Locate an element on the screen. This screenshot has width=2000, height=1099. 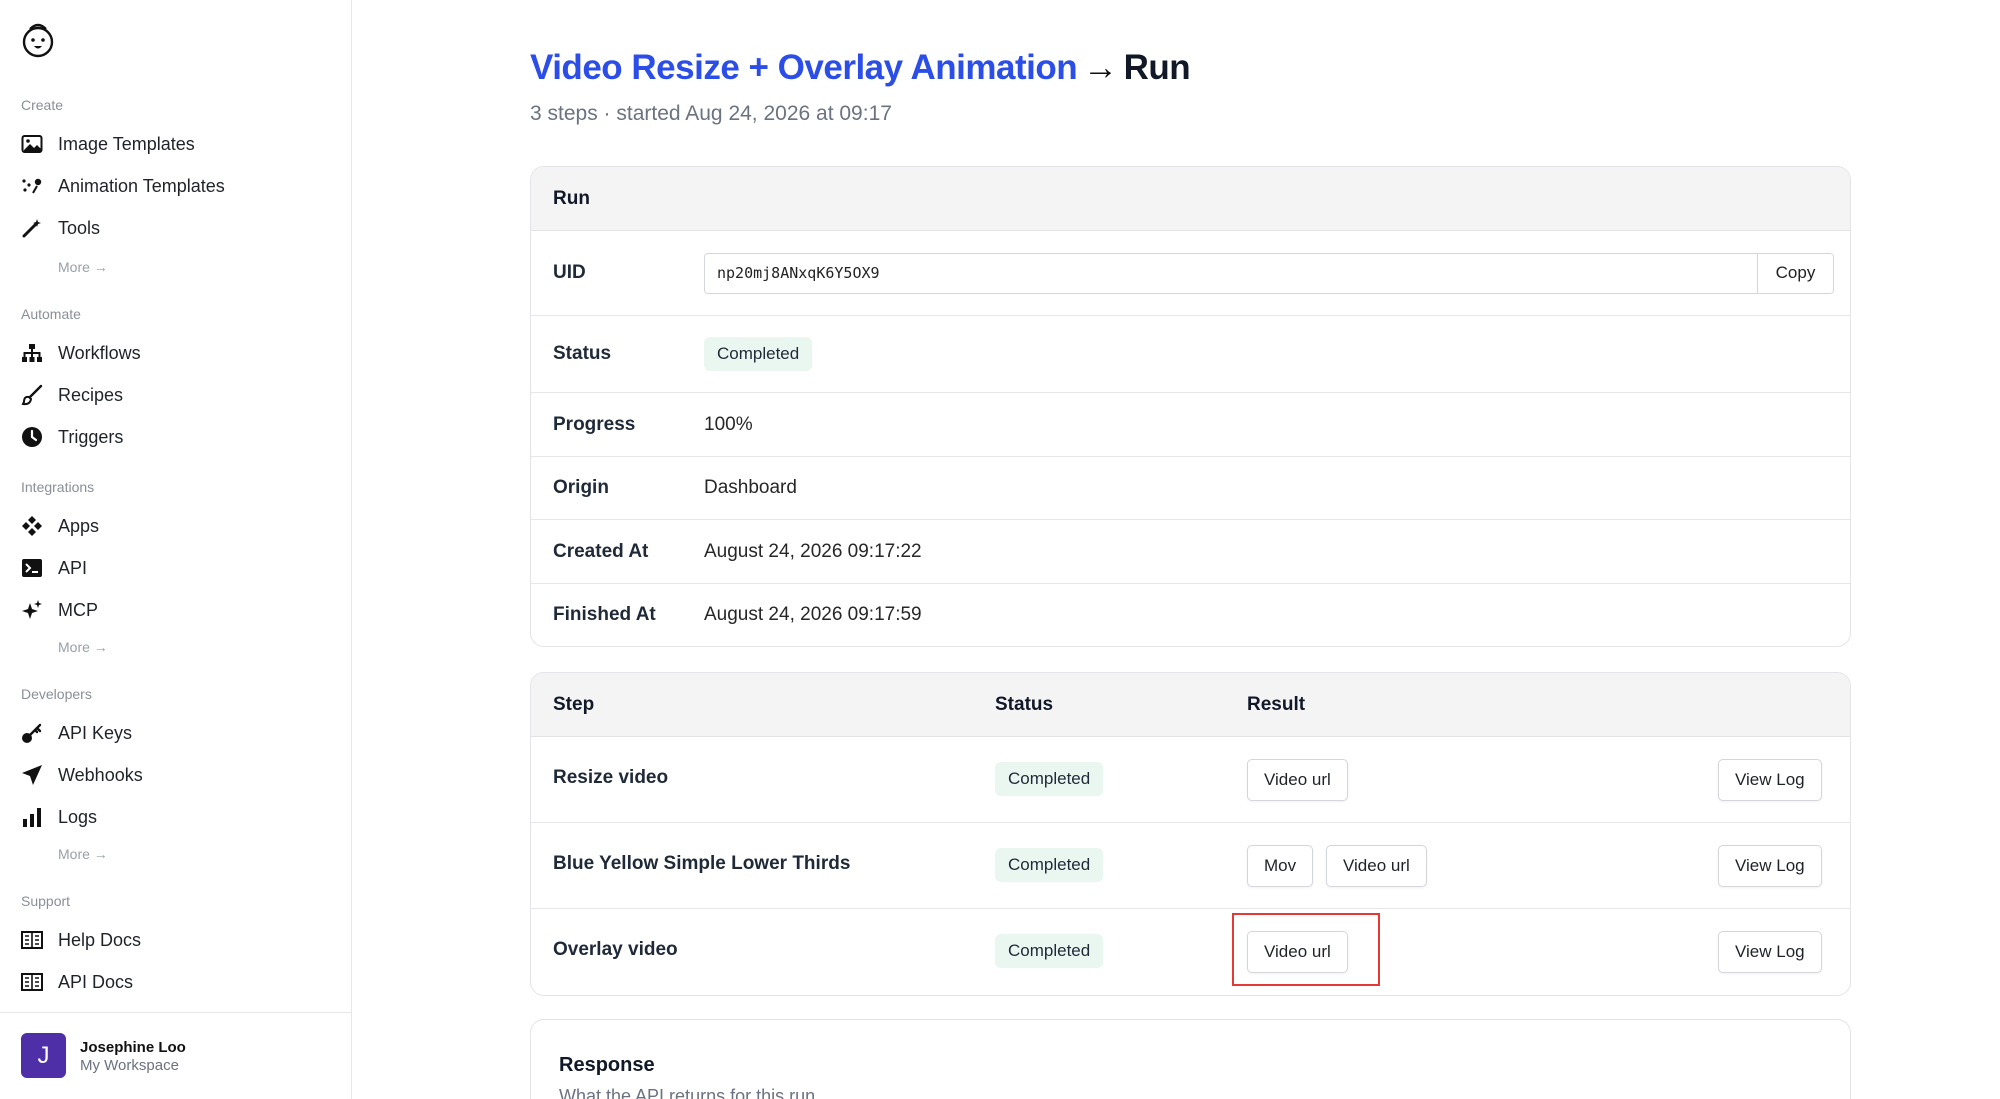
apps-icon is located at coordinates (32, 526).